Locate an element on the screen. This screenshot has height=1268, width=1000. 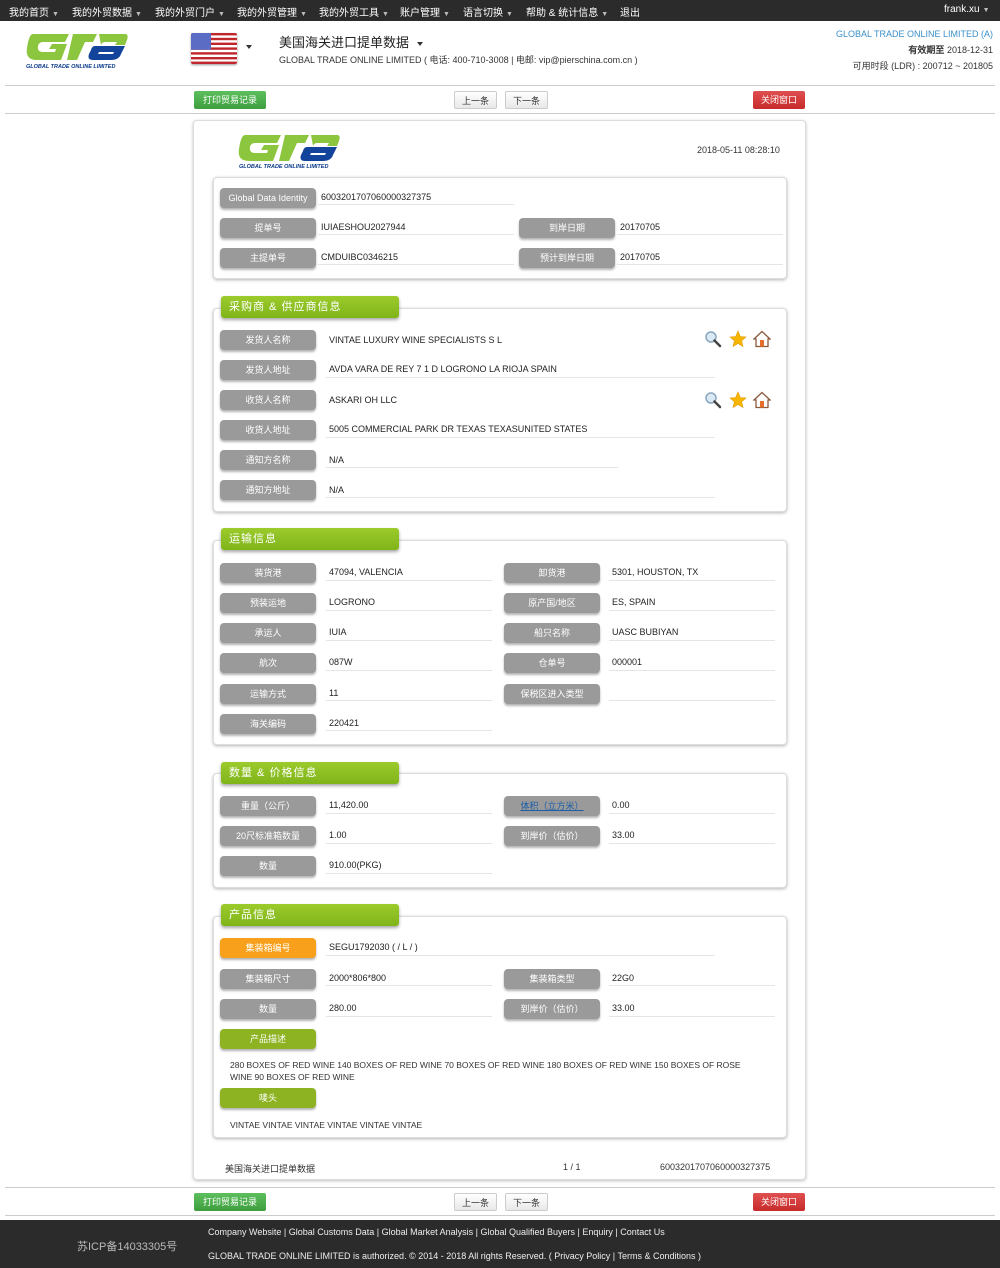
bl-number-value: IUIAESHOU2027944 is located at coordinates (363, 227).